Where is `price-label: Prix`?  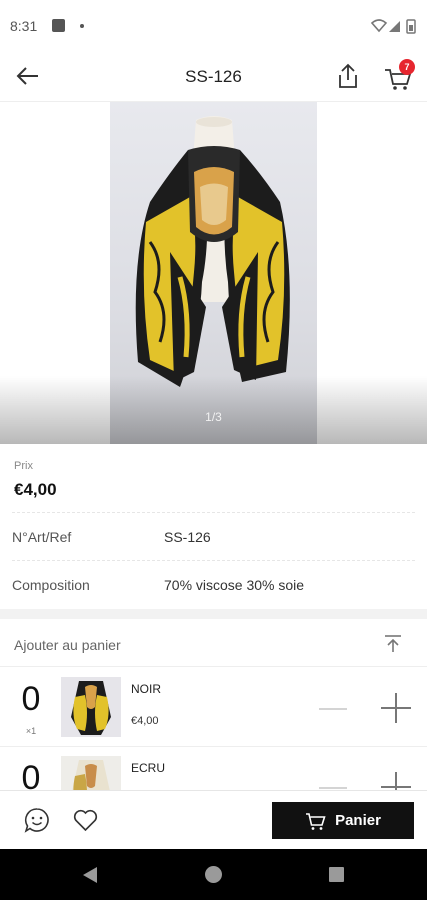
price-label: Prix is located at coordinates (23, 466).